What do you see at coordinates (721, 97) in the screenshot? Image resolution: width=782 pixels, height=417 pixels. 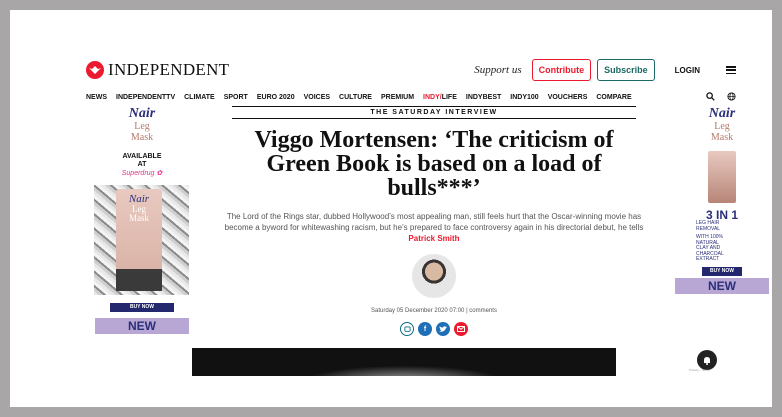 I see `nav-icons` at bounding box center [721, 97].